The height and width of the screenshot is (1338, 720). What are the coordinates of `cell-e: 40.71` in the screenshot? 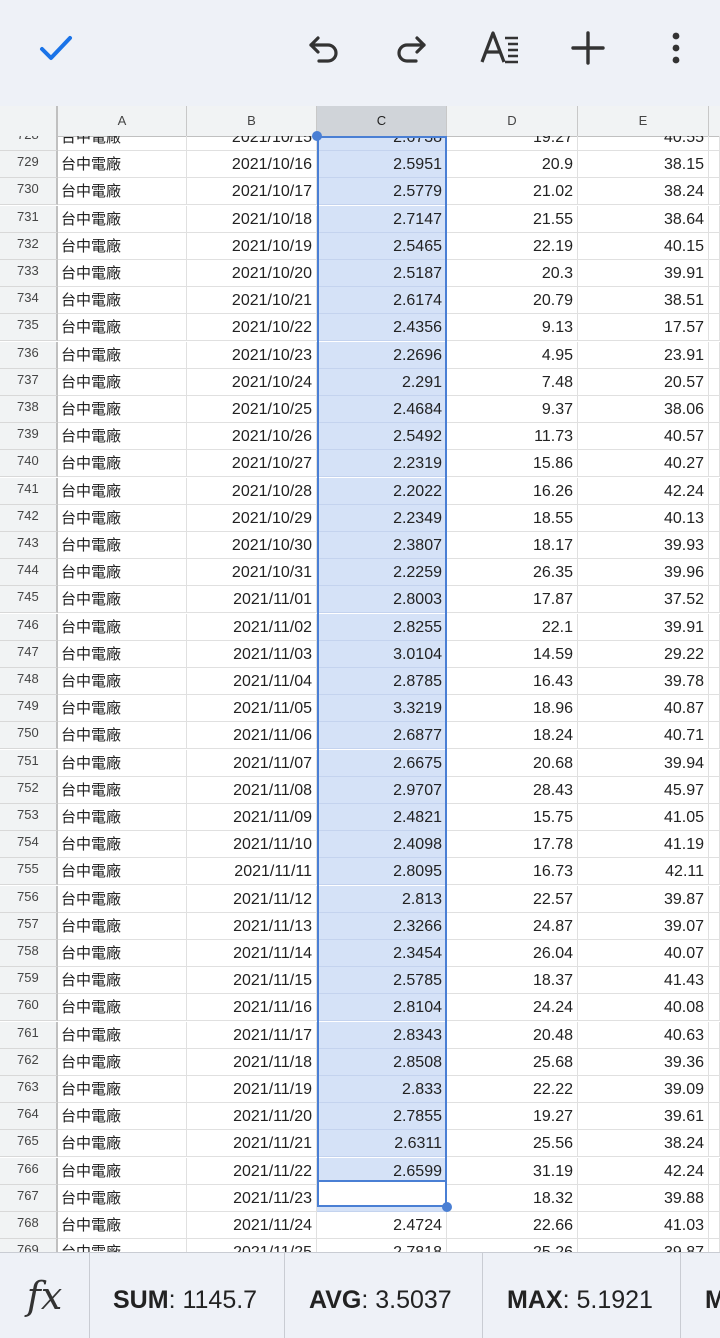 It's located at (643, 736).